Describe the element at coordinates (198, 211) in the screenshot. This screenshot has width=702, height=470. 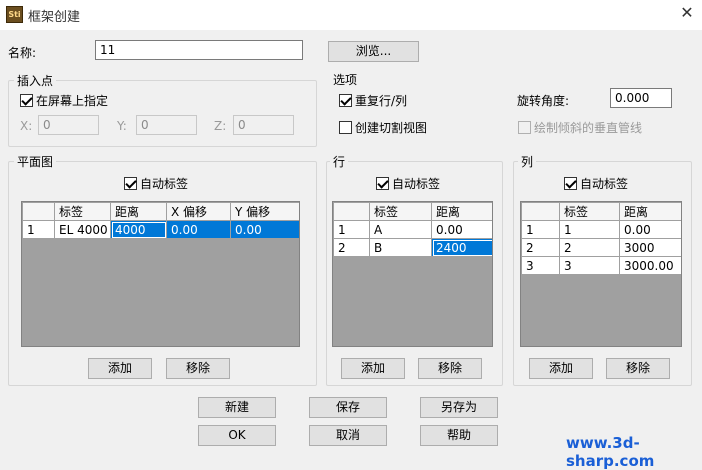
I see `plan-header-x-offset: X 偏移` at that location.